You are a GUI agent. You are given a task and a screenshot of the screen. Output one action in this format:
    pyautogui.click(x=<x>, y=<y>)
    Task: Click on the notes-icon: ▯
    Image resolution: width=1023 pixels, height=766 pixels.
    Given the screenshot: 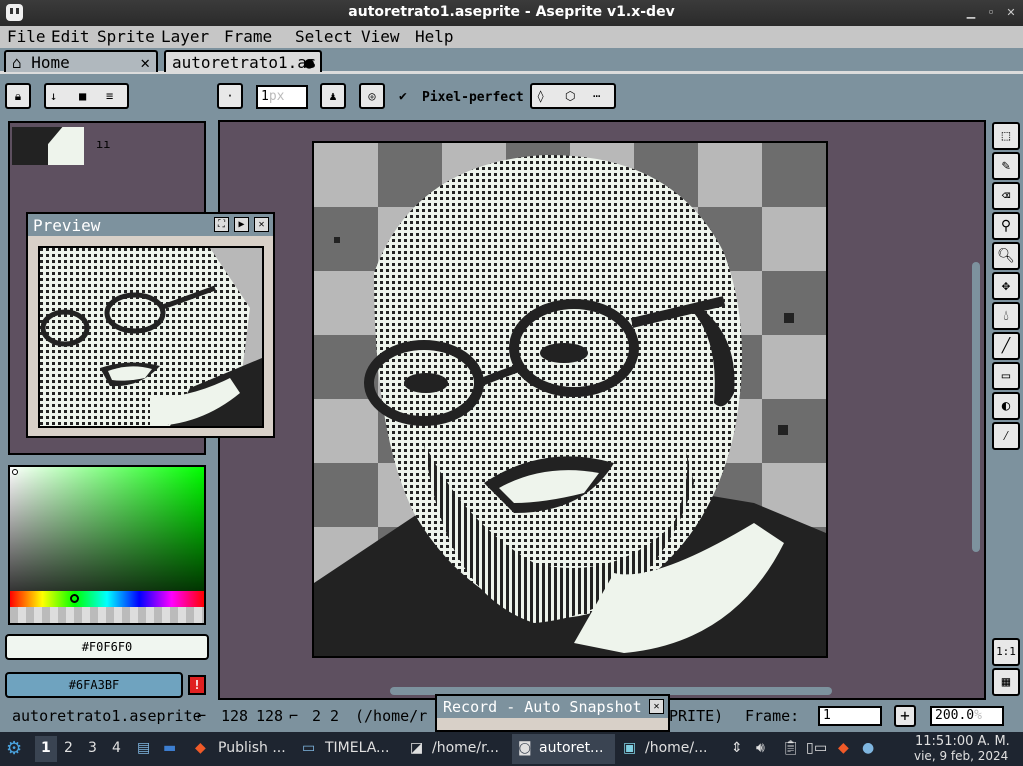 What is the action you would take?
    pyautogui.click(x=810, y=748)
    